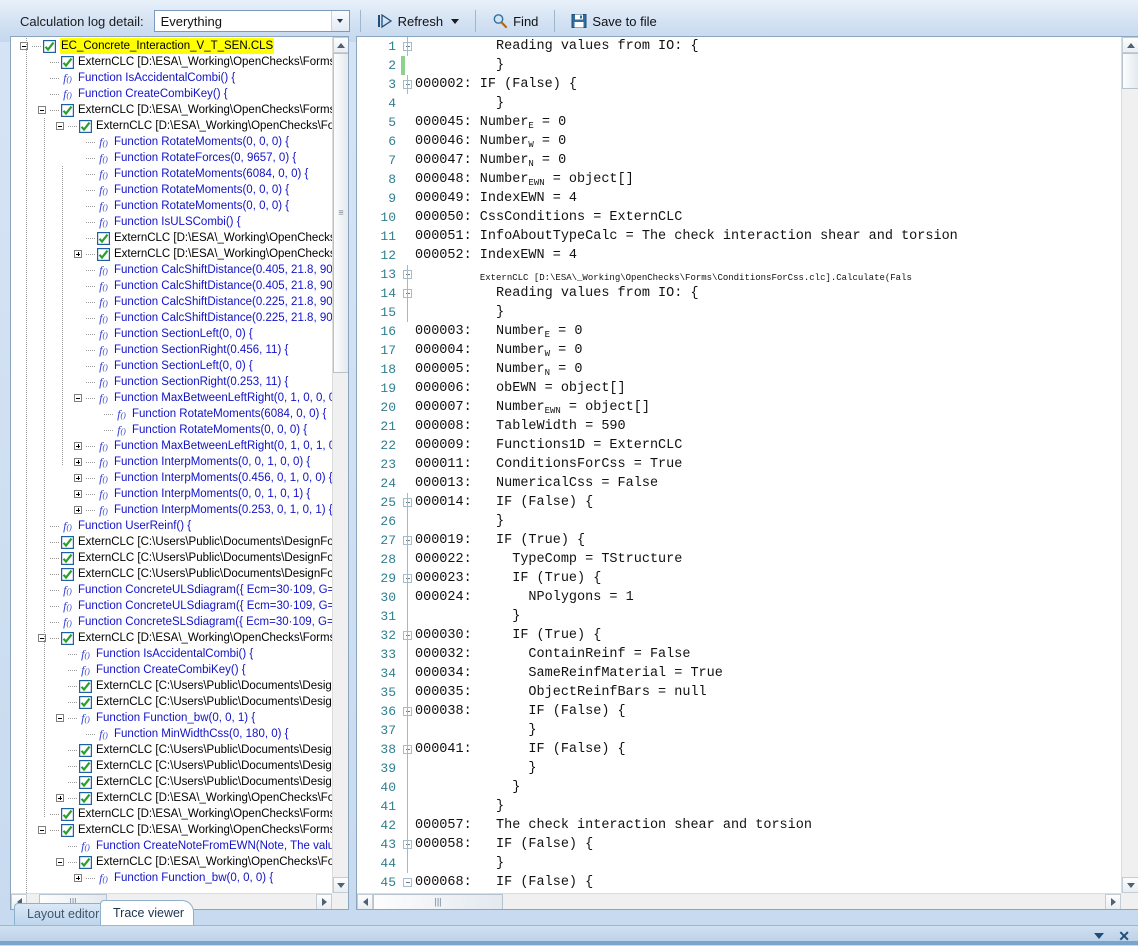  Describe the element at coordinates (62, 914) in the screenshot. I see `tab-layout-editor: Layout editor` at that location.